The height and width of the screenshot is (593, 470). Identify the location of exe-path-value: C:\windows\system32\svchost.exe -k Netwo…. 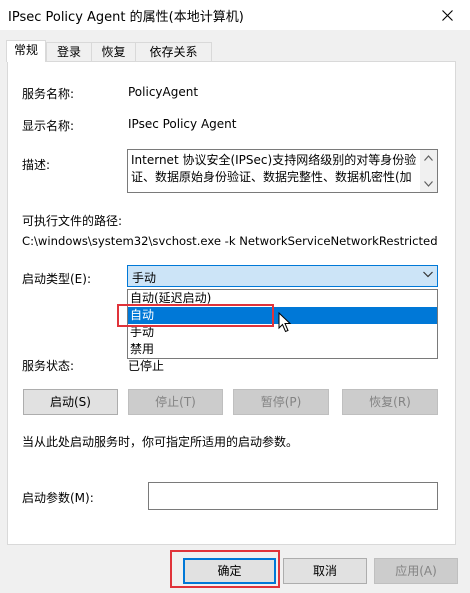
(230, 241).